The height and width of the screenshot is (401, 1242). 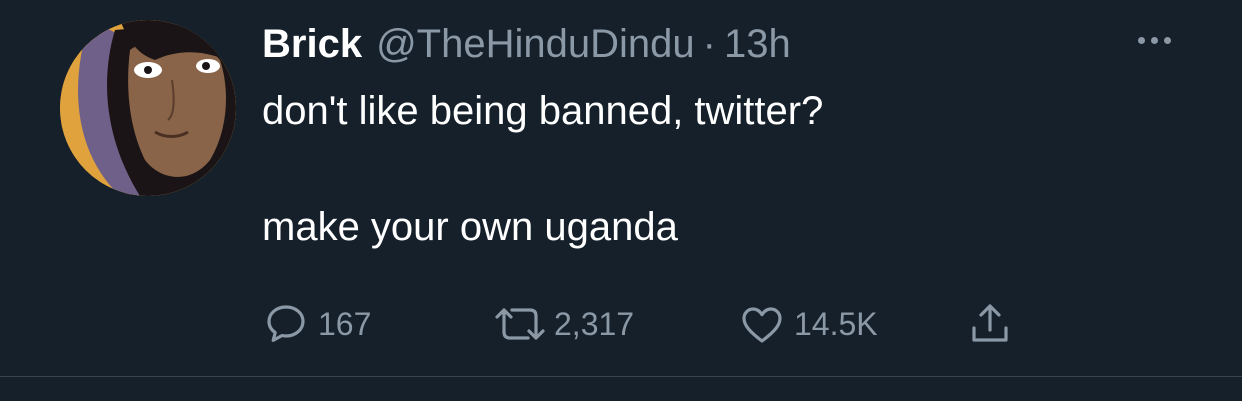 I want to click on tweet-divider, so click(x=621, y=376).